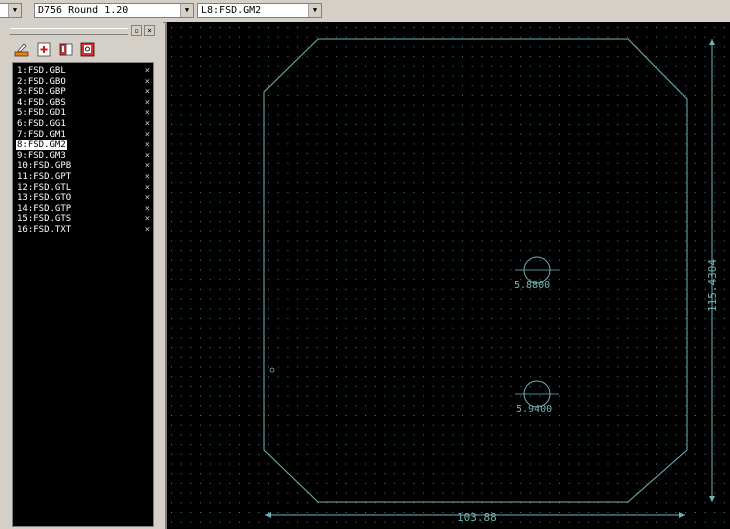 The width and height of the screenshot is (730, 529). Describe the element at coordinates (87, 49) in the screenshot. I see `layer-properties-icon` at that location.